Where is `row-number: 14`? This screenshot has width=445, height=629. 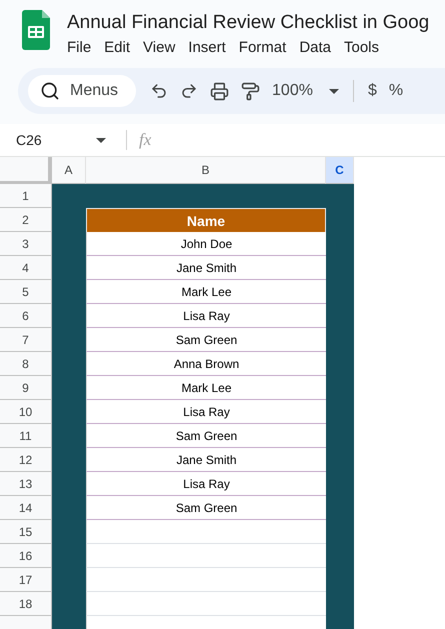 row-number: 14 is located at coordinates (26, 508).